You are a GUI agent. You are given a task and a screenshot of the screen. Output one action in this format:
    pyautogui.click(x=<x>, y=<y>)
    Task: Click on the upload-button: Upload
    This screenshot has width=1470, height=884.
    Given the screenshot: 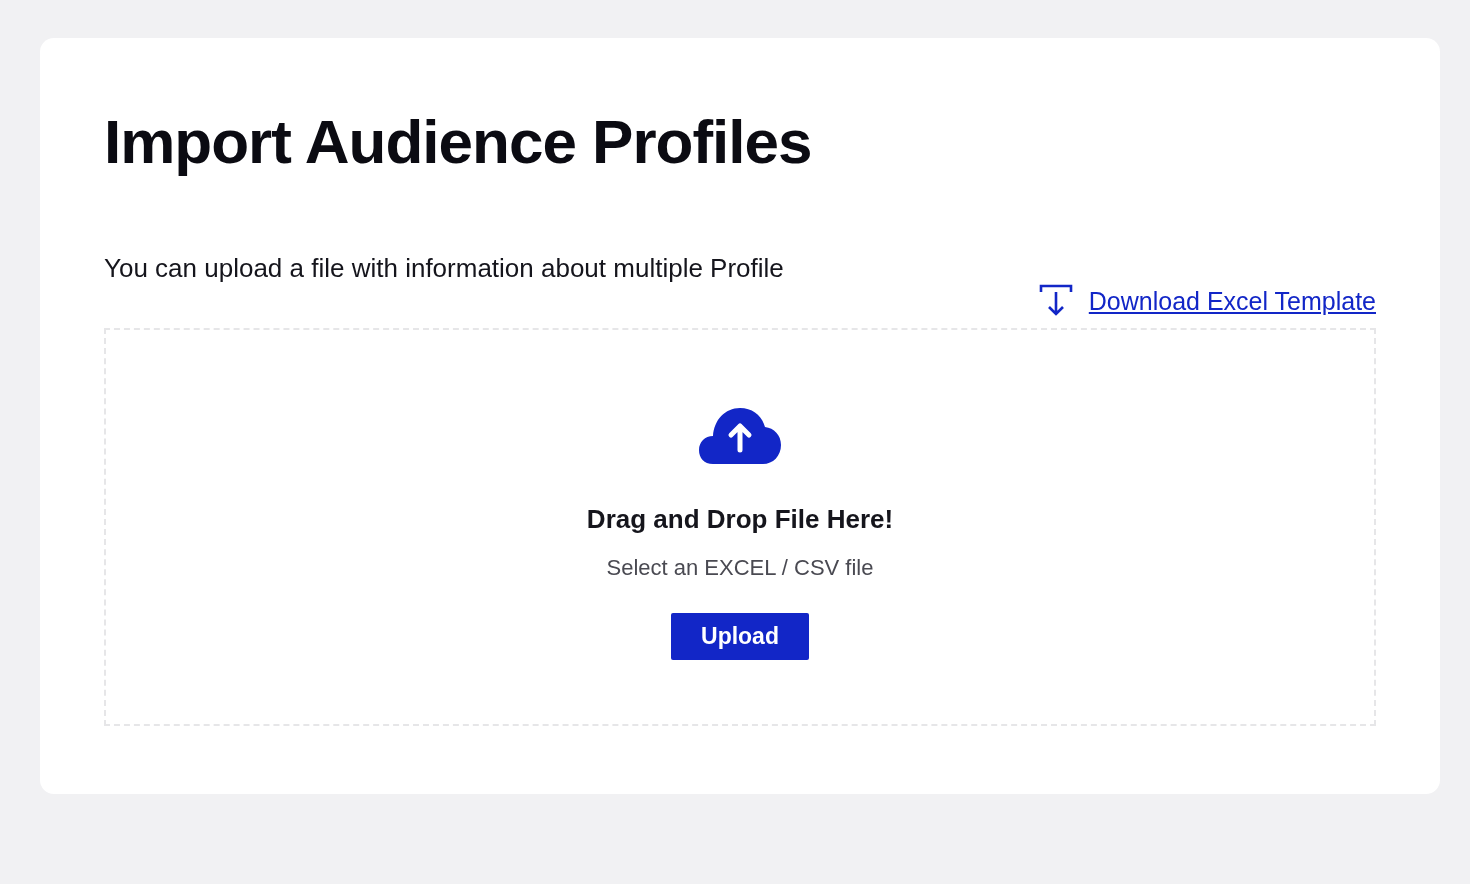 What is the action you would take?
    pyautogui.click(x=740, y=636)
    